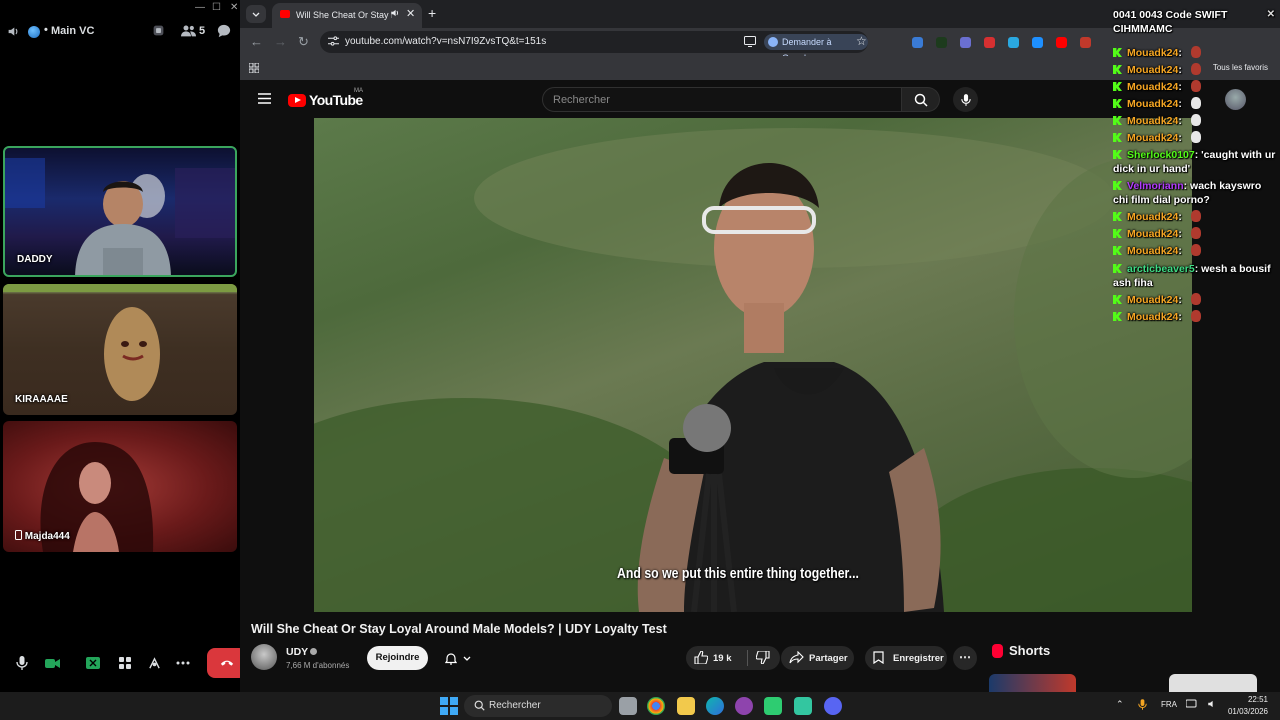  What do you see at coordinates (120, 486) in the screenshot?
I see `participant-tile-majda444: Majda444` at bounding box center [120, 486].